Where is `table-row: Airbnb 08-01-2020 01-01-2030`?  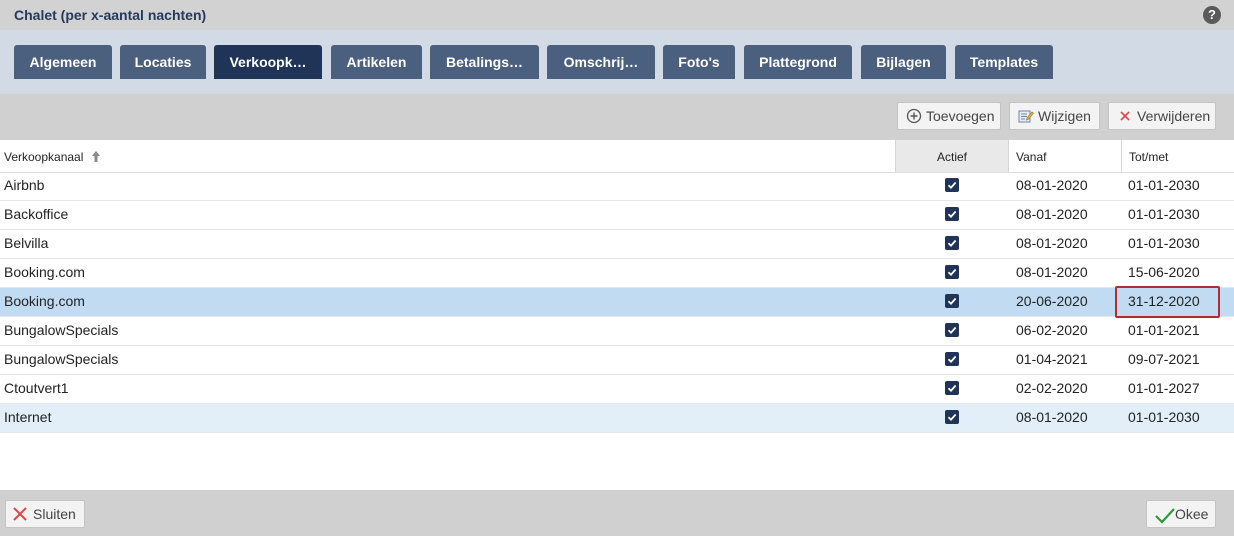 table-row: Airbnb 08-01-2020 01-01-2030 is located at coordinates (617, 186).